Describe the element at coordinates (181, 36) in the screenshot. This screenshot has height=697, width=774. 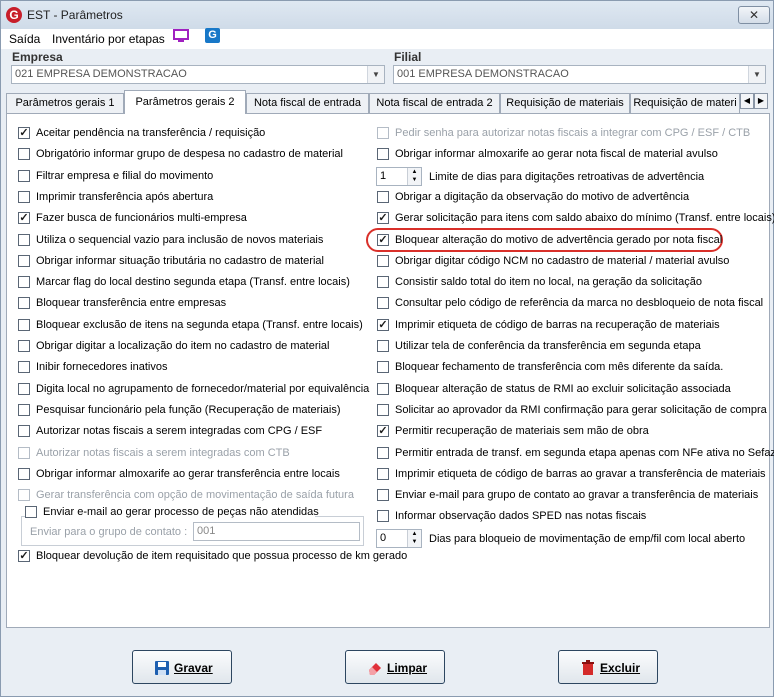
I see `monitor-icon` at that location.